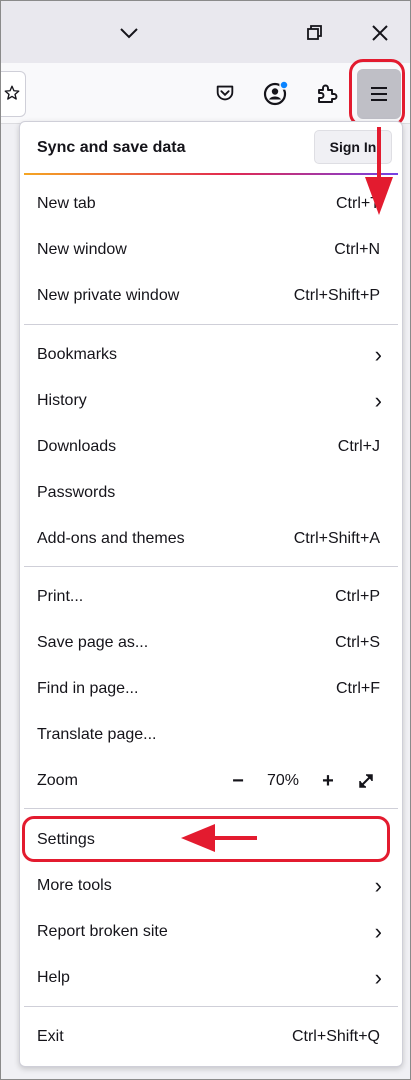  Describe the element at coordinates (211, 539) in the screenshot. I see `menu-item-addons-and-themes: Add-ons and themes Ctrl+Shift+A` at that location.